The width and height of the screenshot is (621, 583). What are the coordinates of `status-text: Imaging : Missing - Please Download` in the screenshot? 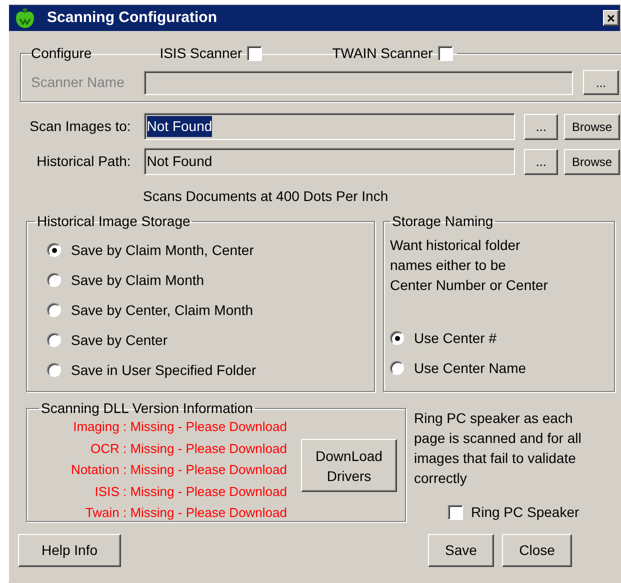 It's located at (180, 427).